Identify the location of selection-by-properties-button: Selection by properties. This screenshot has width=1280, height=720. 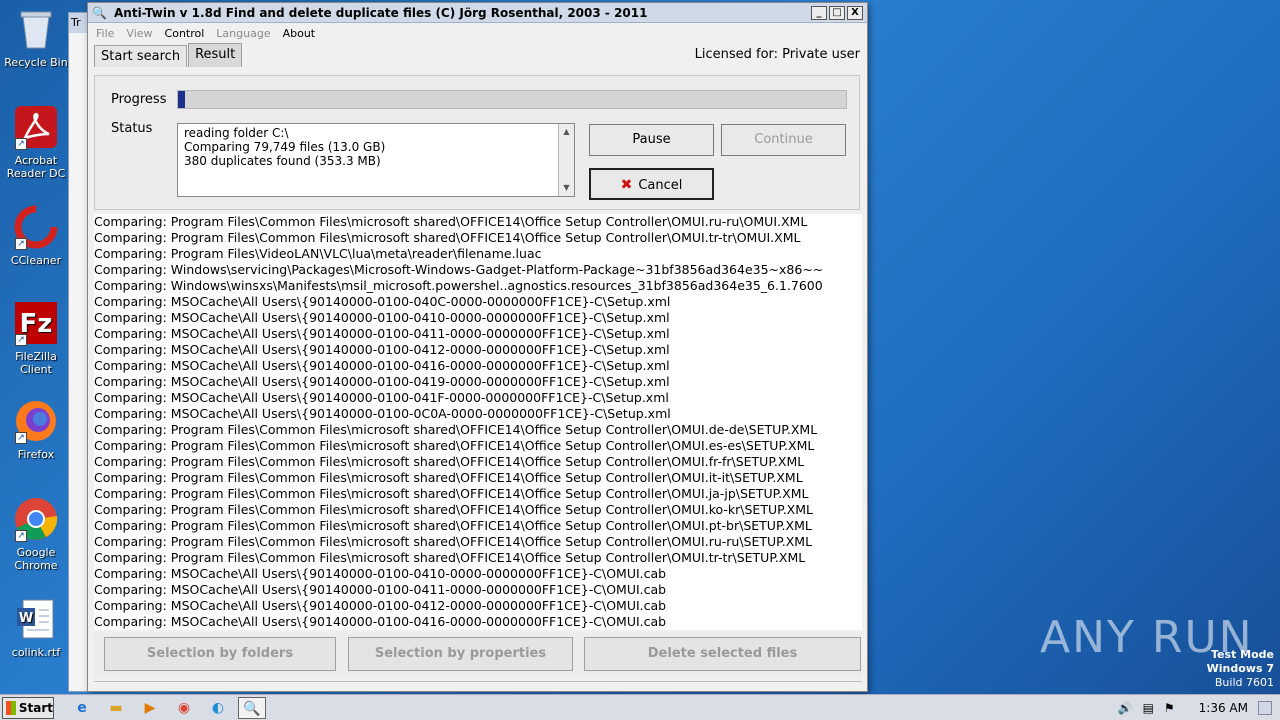
(460, 654).